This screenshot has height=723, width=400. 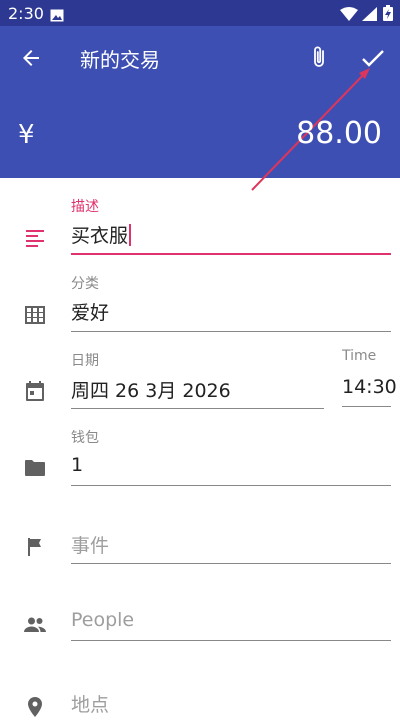 I want to click on signal-icon, so click(x=369, y=15).